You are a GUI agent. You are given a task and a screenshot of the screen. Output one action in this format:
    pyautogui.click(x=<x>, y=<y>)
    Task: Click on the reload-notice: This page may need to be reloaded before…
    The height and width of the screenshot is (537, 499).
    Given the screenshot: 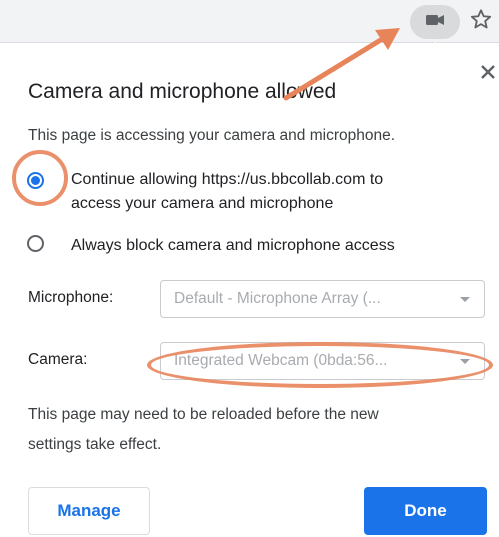 What is the action you would take?
    pyautogui.click(x=203, y=429)
    